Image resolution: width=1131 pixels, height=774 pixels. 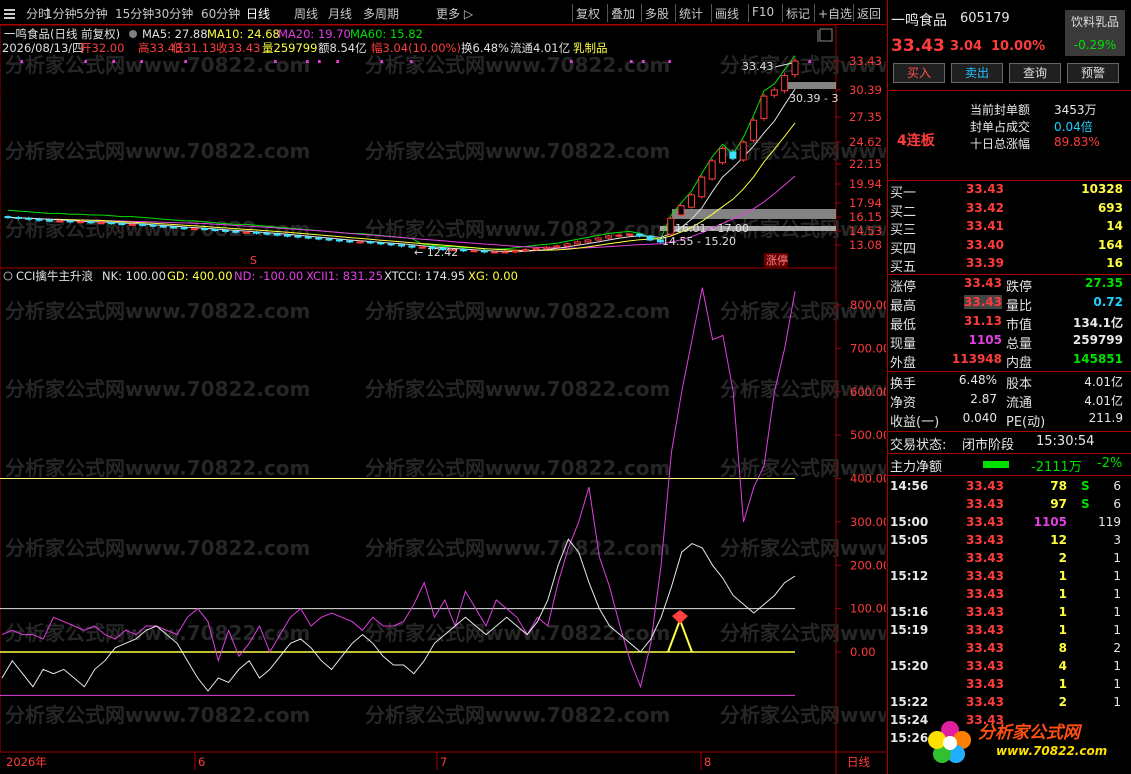 What do you see at coordinates (1114, 263) in the screenshot?
I see `ob-vol-4: 16` at bounding box center [1114, 263].